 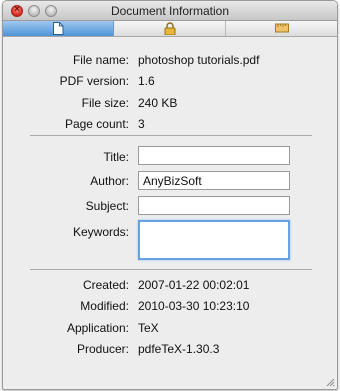 What do you see at coordinates (97, 328) in the screenshot?
I see `application-label: Application:` at bounding box center [97, 328].